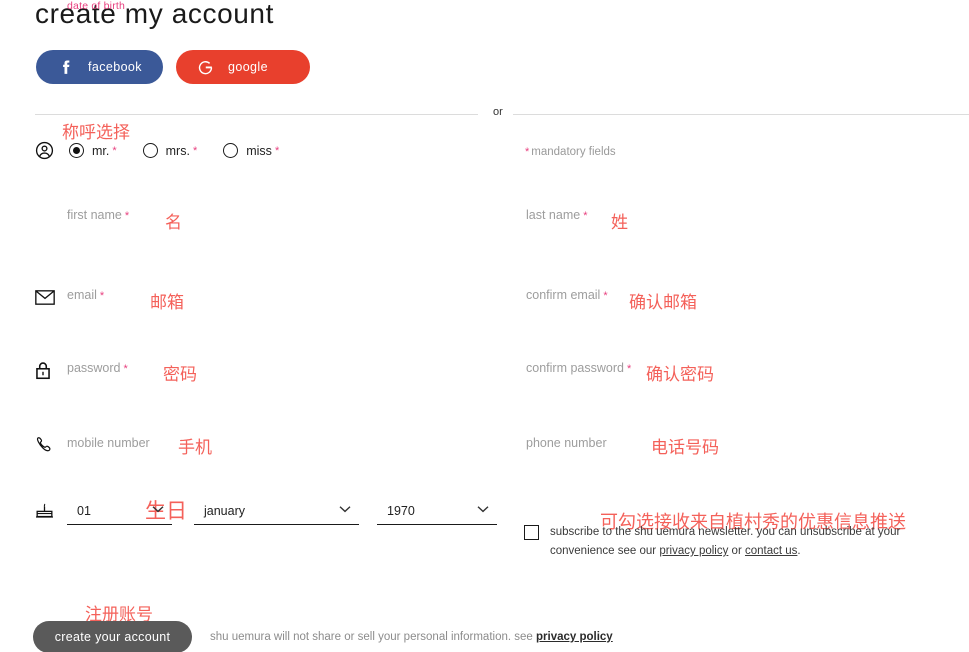 The image size is (969, 652). What do you see at coordinates (712, 370) in the screenshot?
I see `field-confirm-password: confirm password *` at bounding box center [712, 370].